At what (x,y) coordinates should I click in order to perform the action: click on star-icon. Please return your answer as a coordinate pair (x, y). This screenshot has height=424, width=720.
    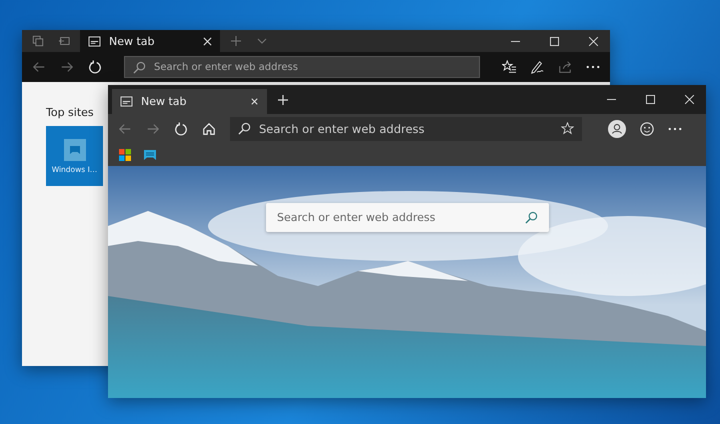
    Looking at the image, I should click on (567, 128).